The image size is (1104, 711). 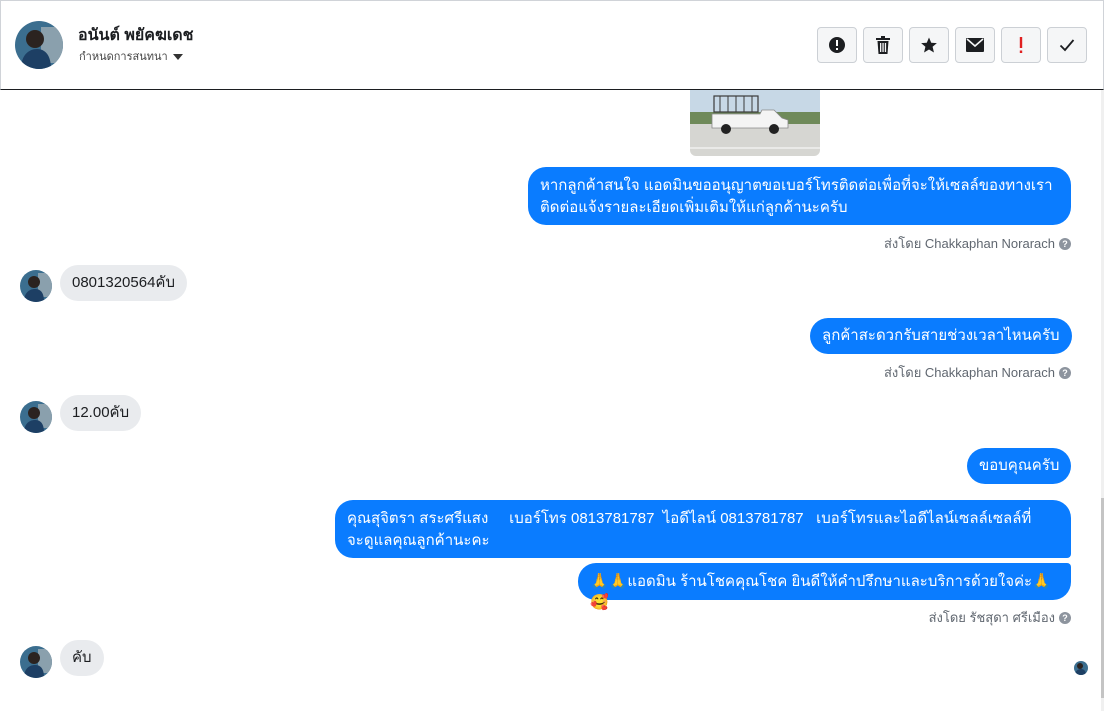 I want to click on caret-down-icon, so click(x=177, y=57).